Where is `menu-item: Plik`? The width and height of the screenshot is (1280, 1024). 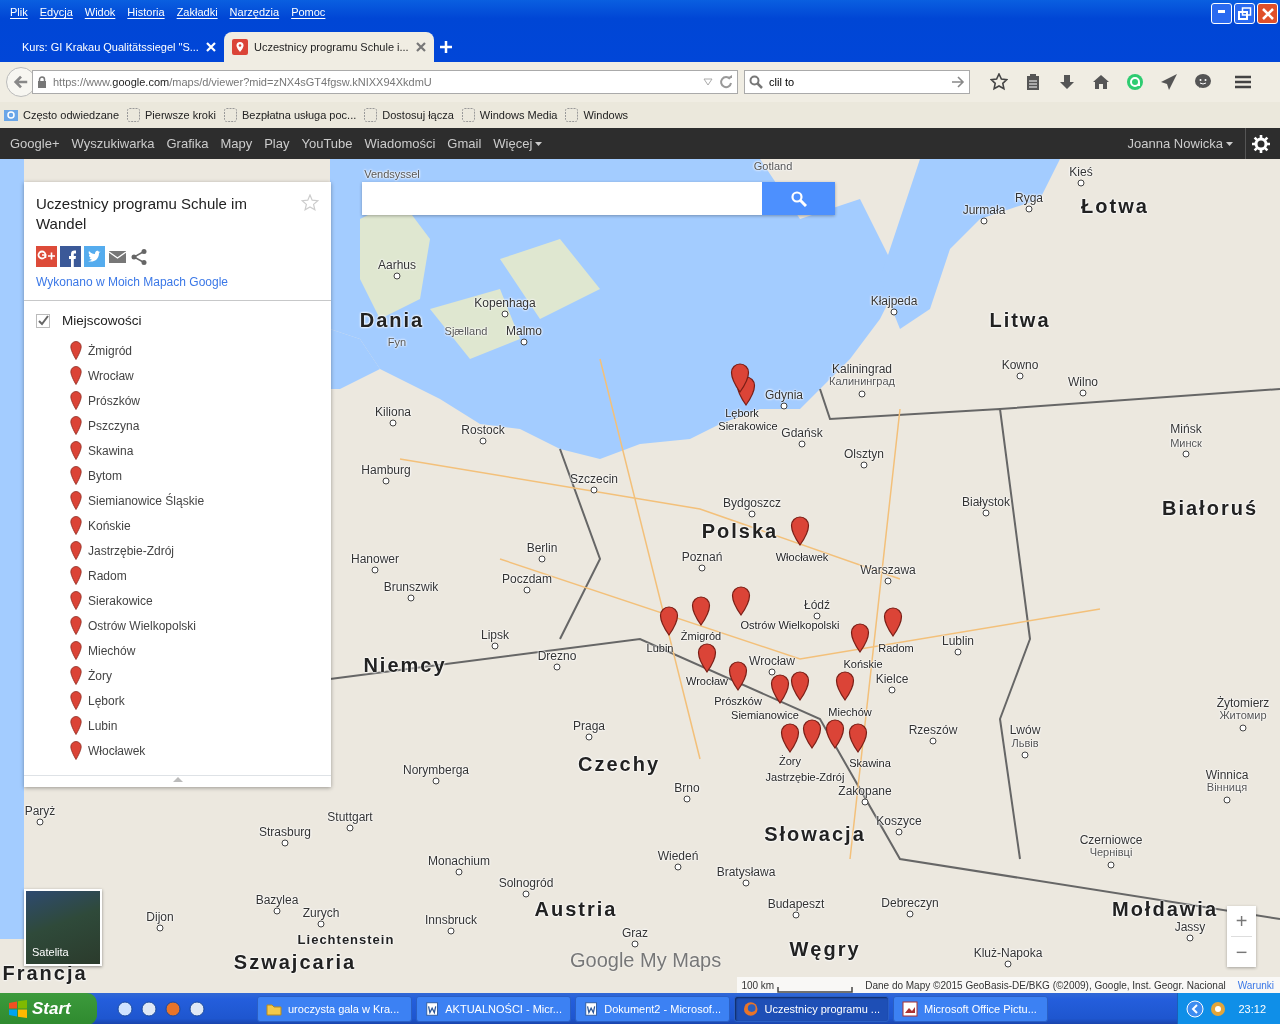 menu-item: Plik is located at coordinates (19, 12).